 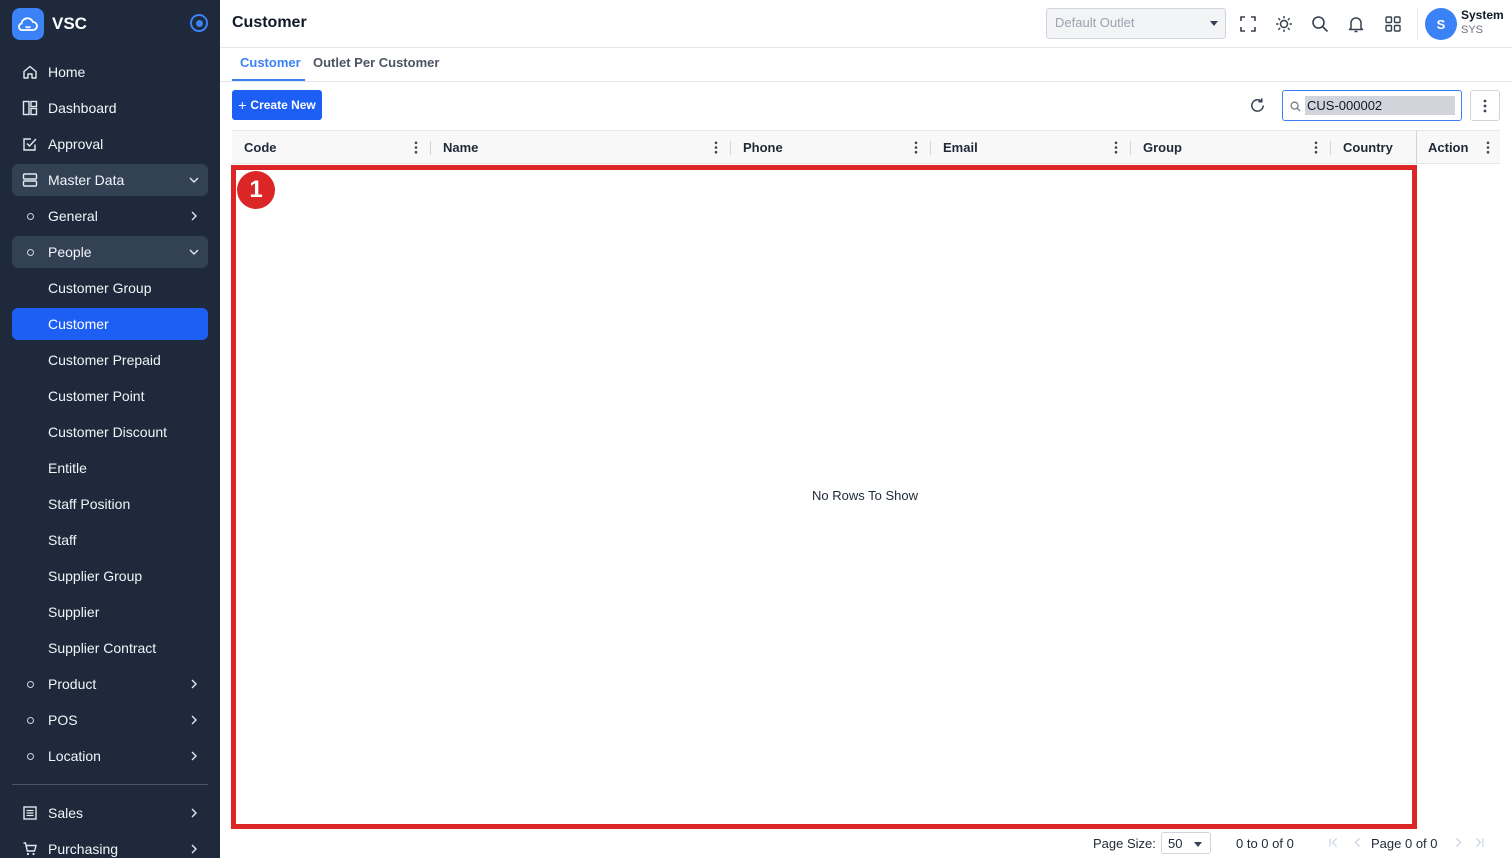 What do you see at coordinates (110, 360) in the screenshot?
I see `sidebar-item-customer-prepaid: Customer Prepaid` at bounding box center [110, 360].